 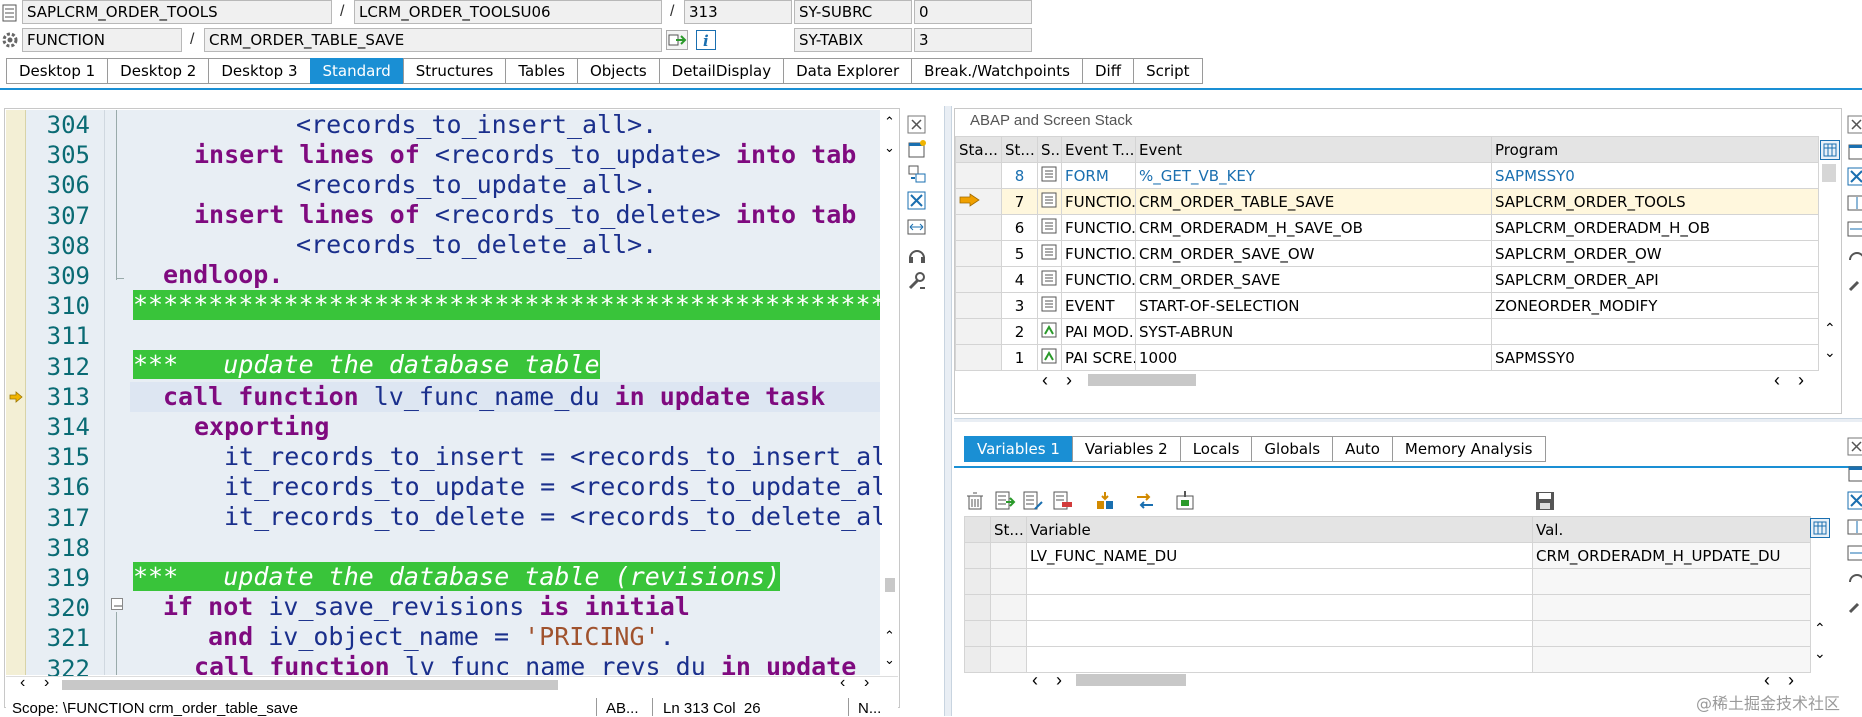 I want to click on line-field: 313, so click(x=738, y=12).